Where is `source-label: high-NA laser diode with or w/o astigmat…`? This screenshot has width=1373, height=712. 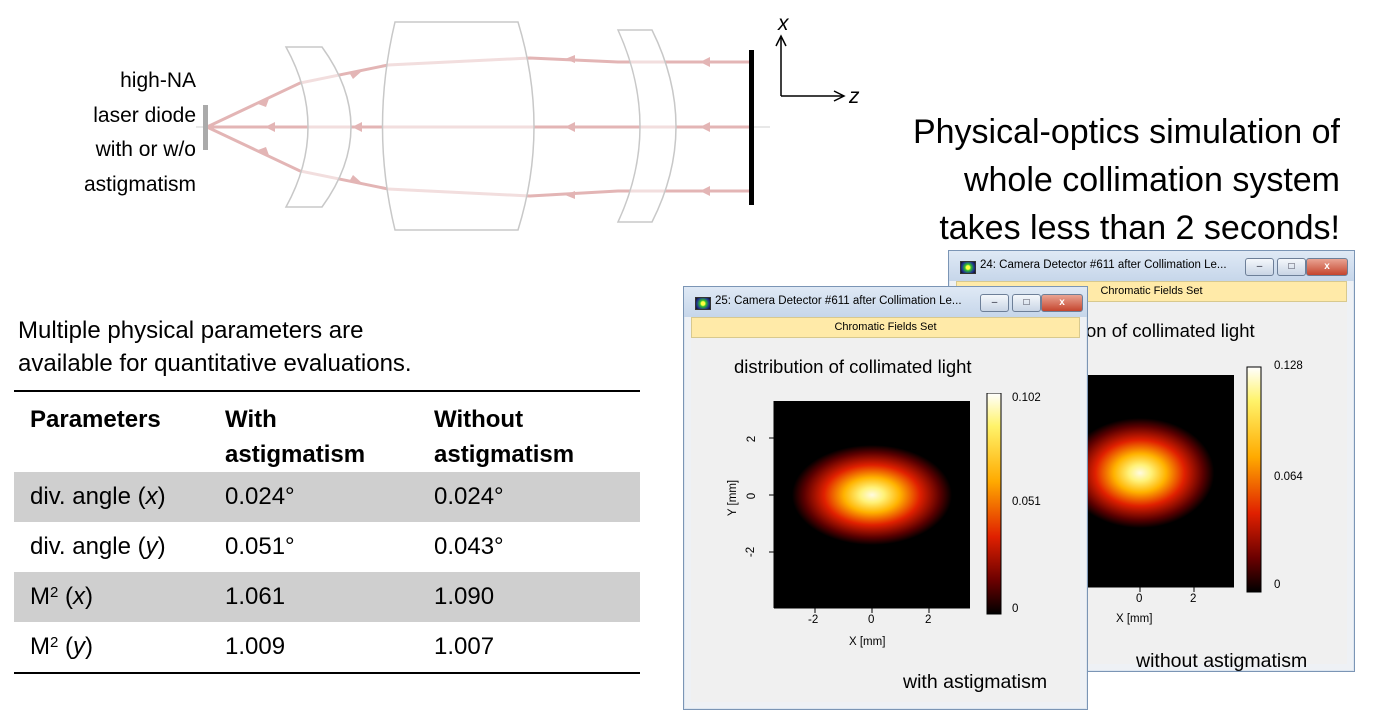
source-label: high-NA laser diode with or w/o astigmat… is located at coordinates (118, 133).